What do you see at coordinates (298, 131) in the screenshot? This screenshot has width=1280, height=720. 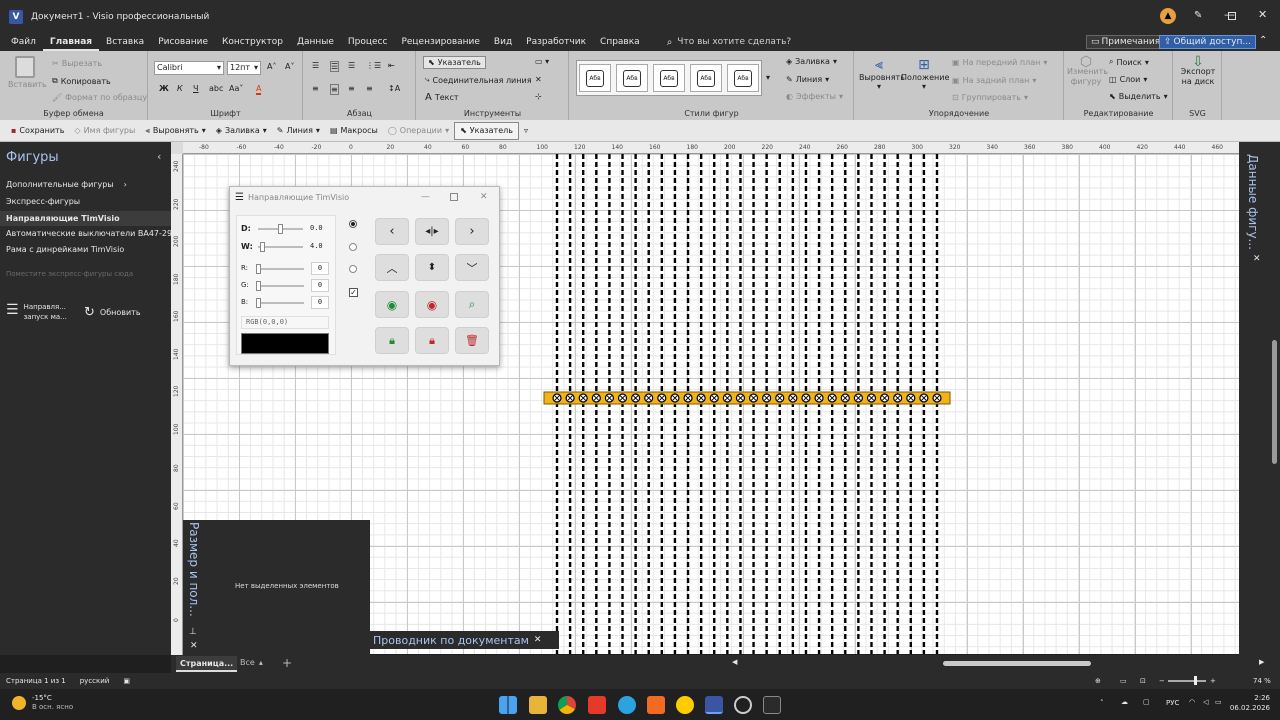 I see `qat-line-button: ✎ Линия ▾` at bounding box center [298, 131].